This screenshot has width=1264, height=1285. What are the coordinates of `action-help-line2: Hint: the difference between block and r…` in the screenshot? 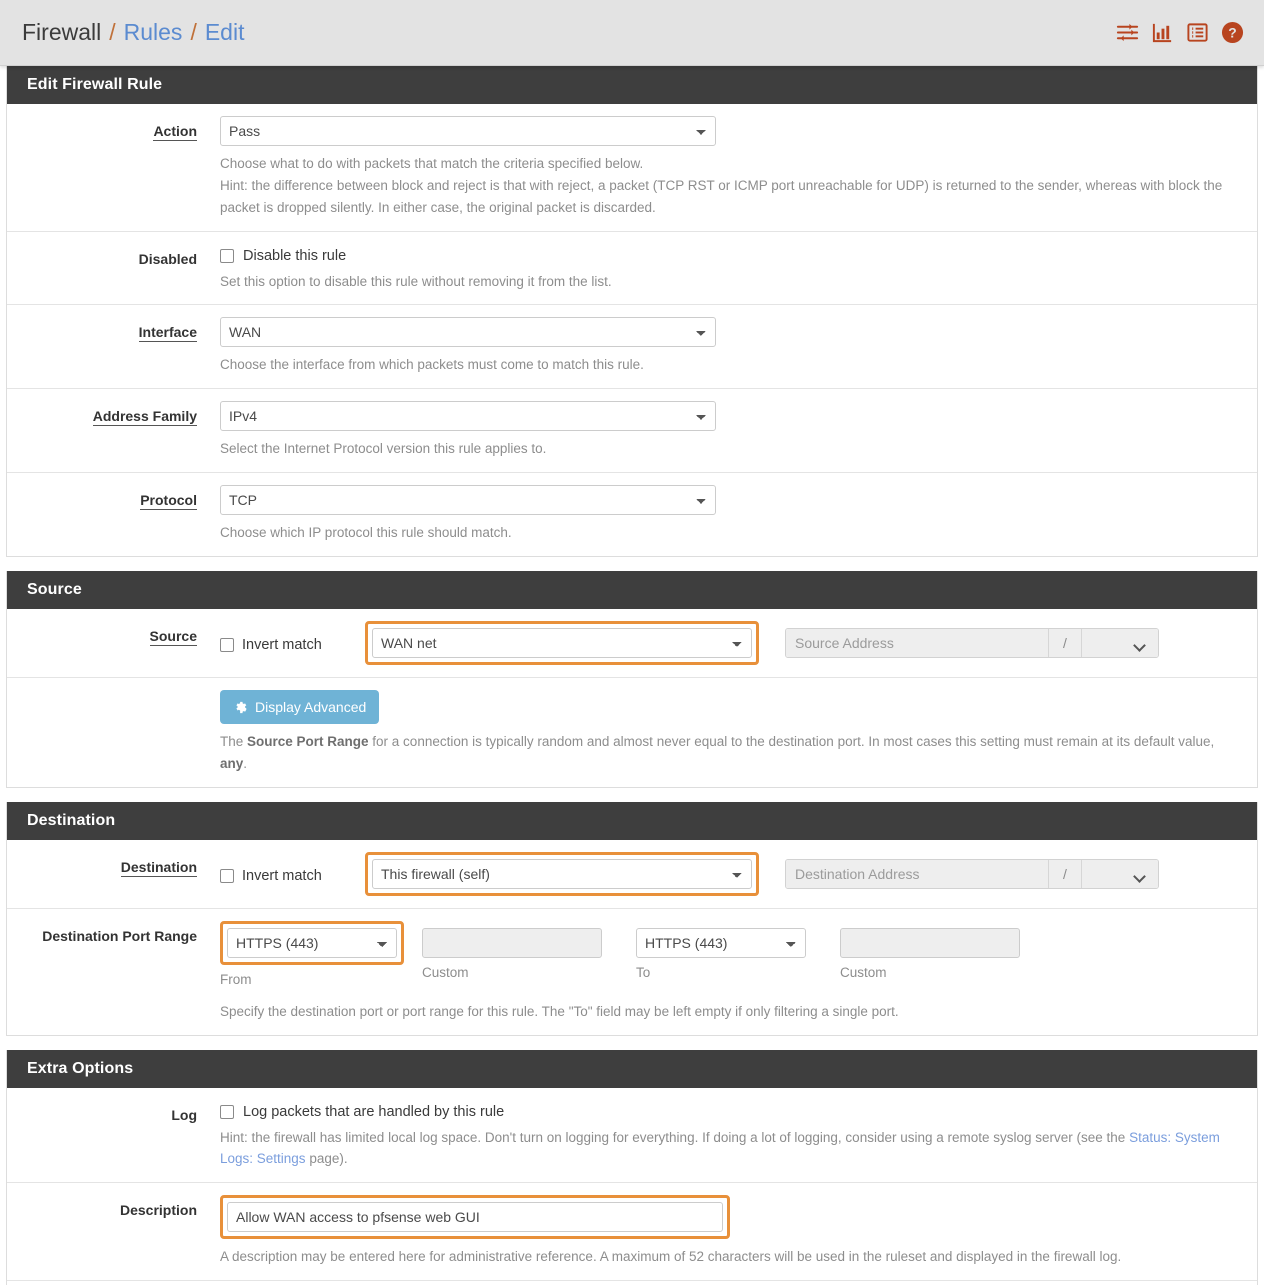 It's located at (721, 196).